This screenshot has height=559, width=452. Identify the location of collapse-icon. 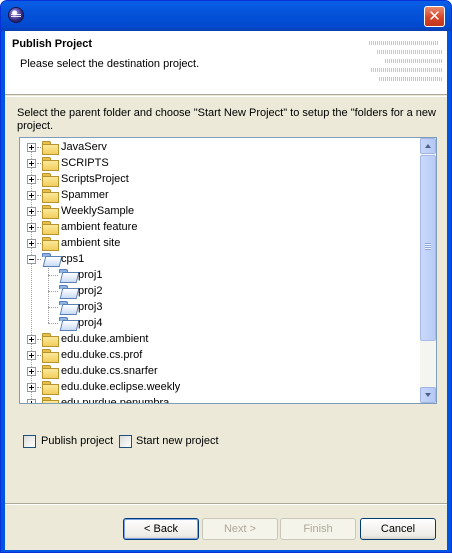
(31, 259).